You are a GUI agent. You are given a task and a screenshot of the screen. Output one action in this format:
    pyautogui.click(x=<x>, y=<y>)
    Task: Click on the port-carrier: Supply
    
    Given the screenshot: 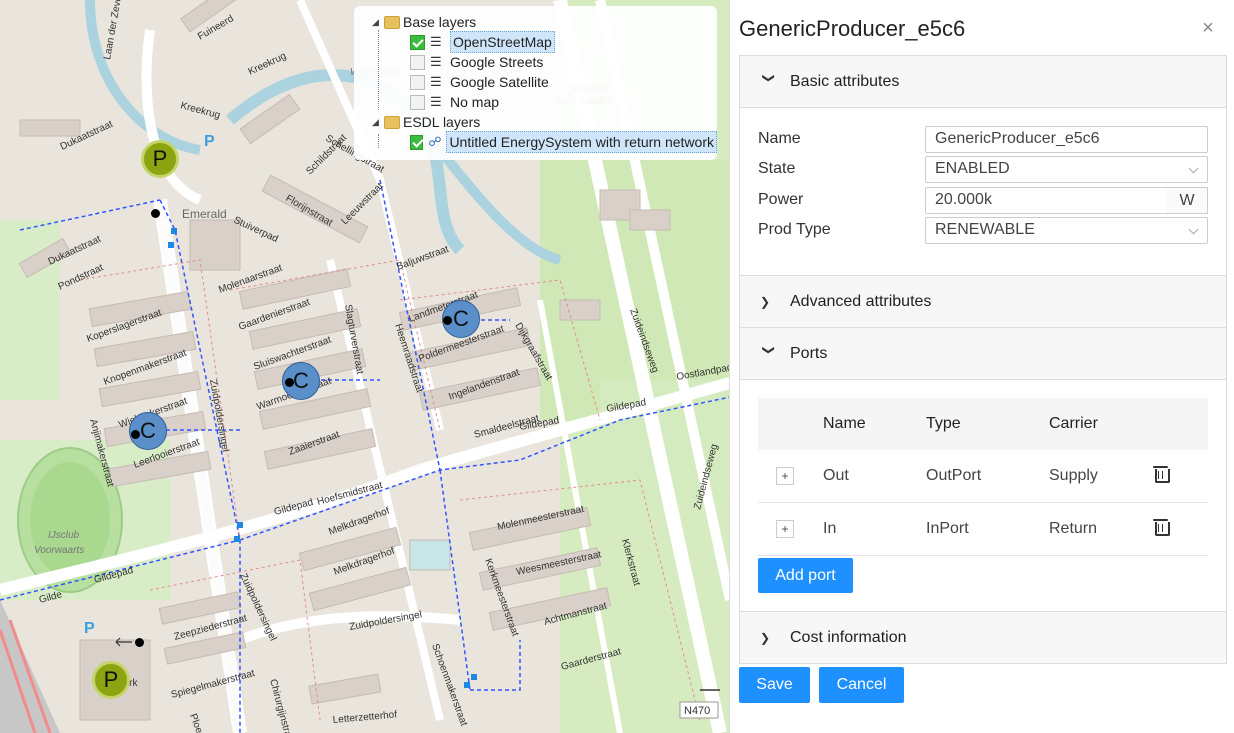 What is the action you would take?
    pyautogui.click(x=1073, y=475)
    